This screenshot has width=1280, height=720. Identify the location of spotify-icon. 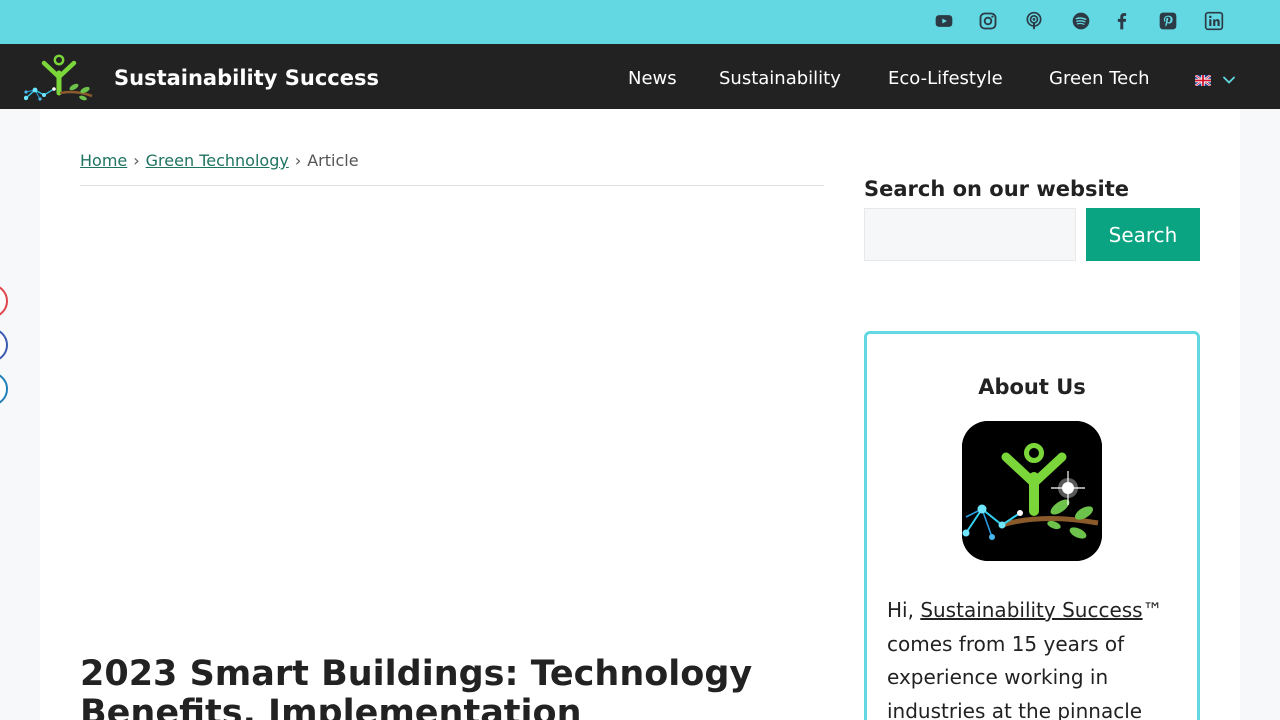
(1081, 21).